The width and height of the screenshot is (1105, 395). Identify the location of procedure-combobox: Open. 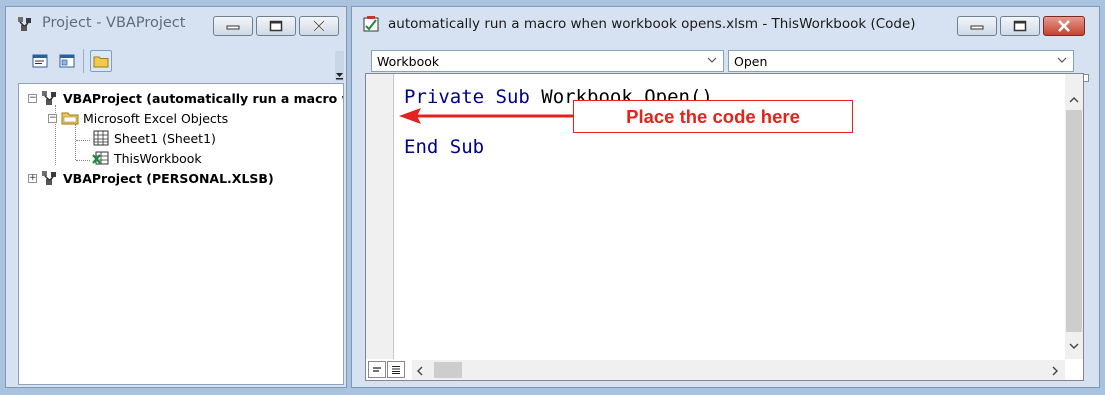
(901, 61).